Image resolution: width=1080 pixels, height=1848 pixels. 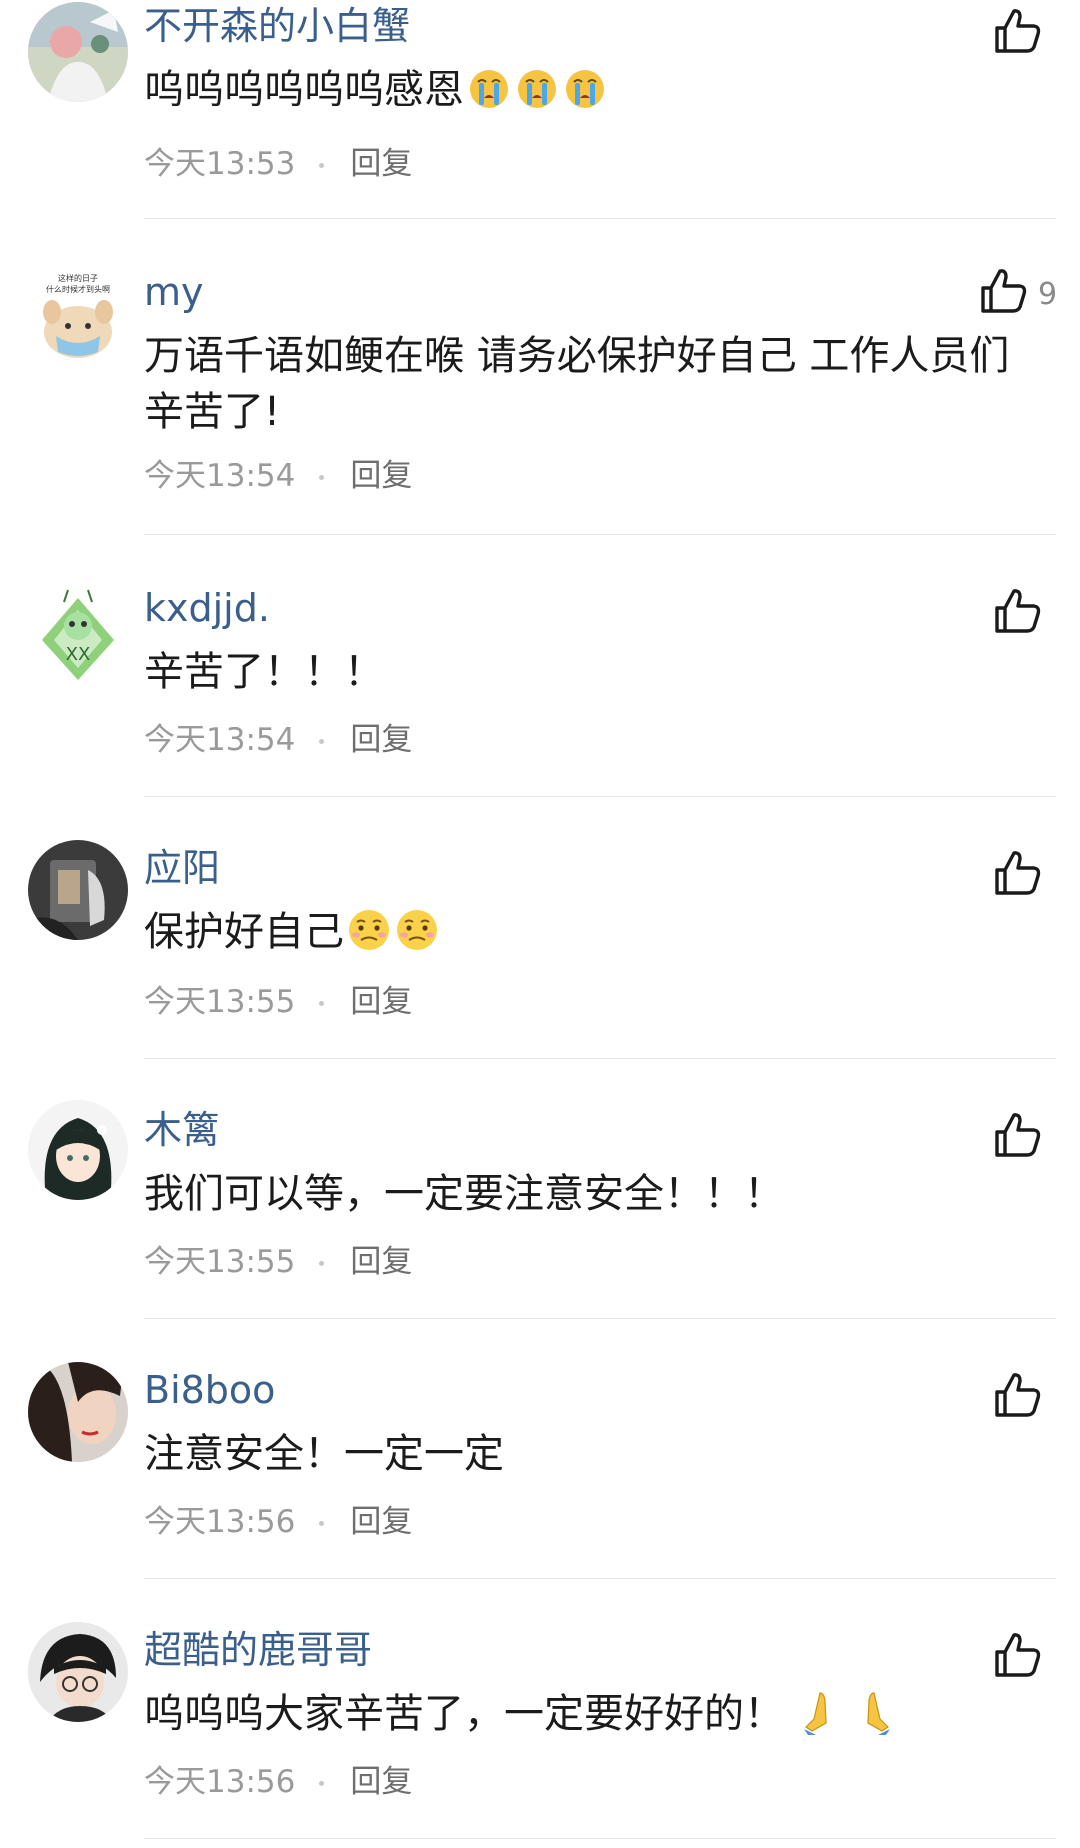 I want to click on like-count: 9, so click(x=1048, y=294).